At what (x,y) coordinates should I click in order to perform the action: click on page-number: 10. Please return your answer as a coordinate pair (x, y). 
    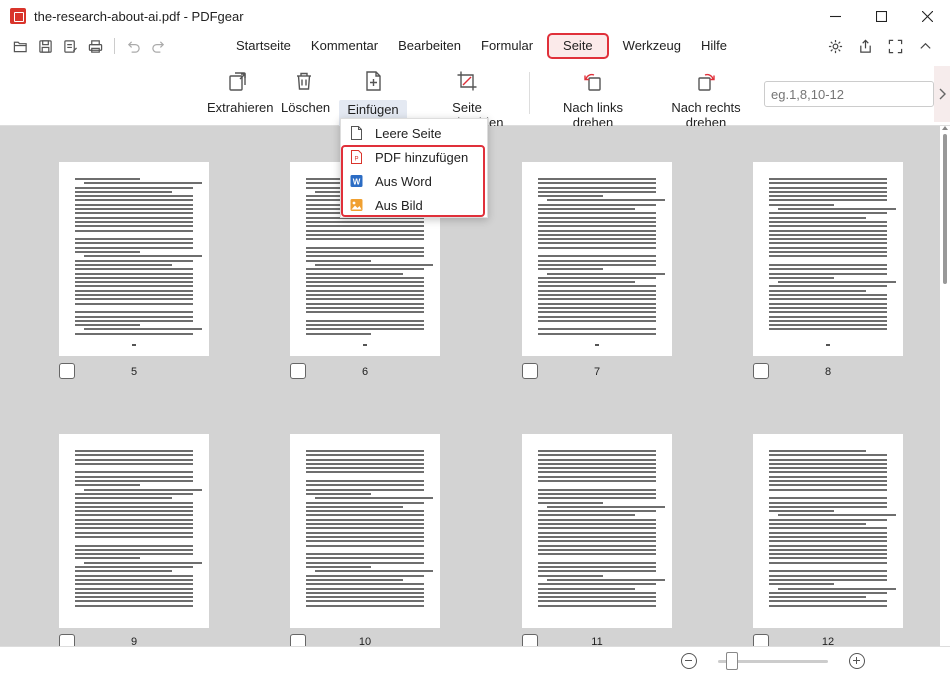
    Looking at the image, I should click on (365, 641).